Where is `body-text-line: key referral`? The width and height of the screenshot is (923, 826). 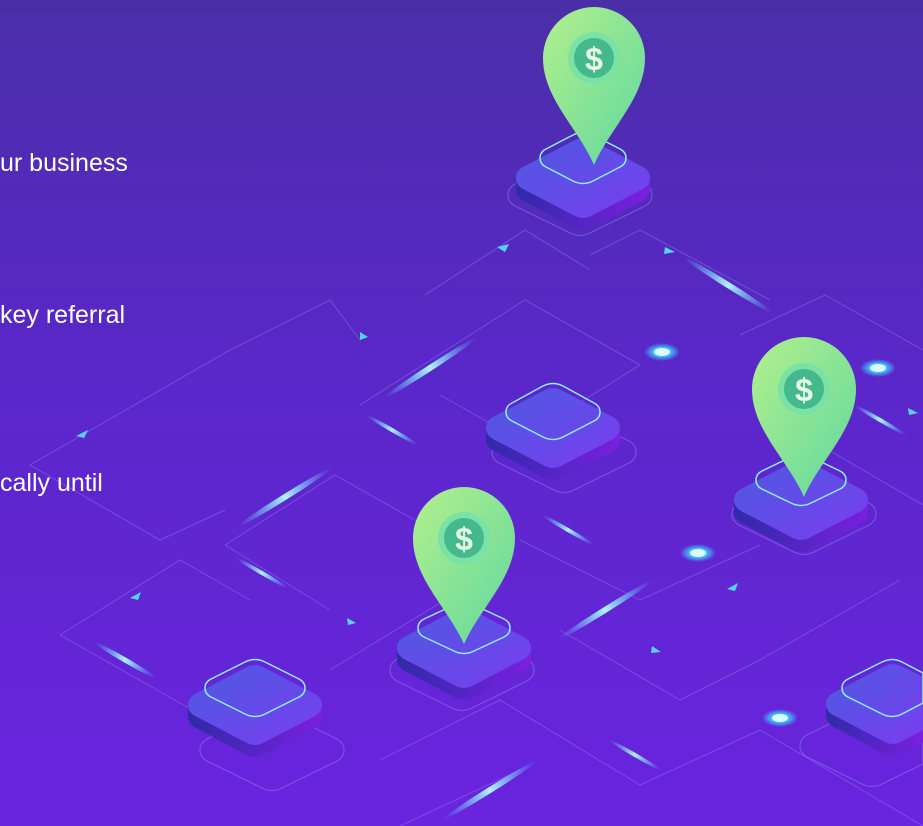 body-text-line: key referral is located at coordinates (63, 315).